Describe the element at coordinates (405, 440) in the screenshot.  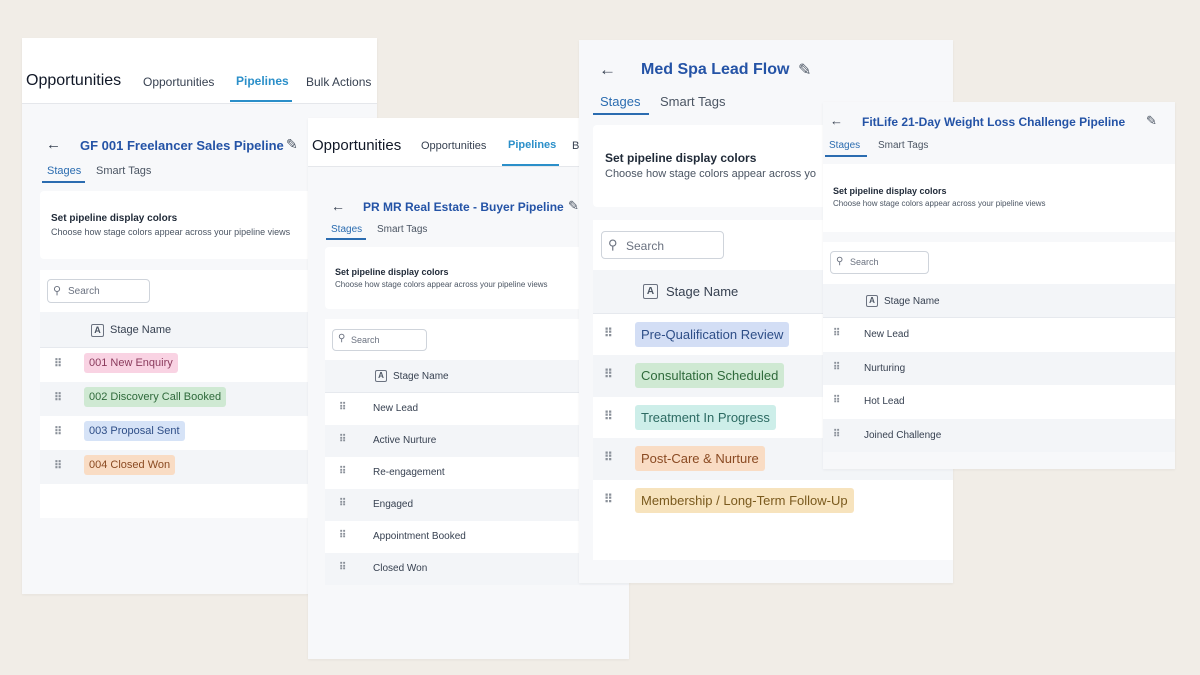
I see `stage-label: Active Nurture` at that location.